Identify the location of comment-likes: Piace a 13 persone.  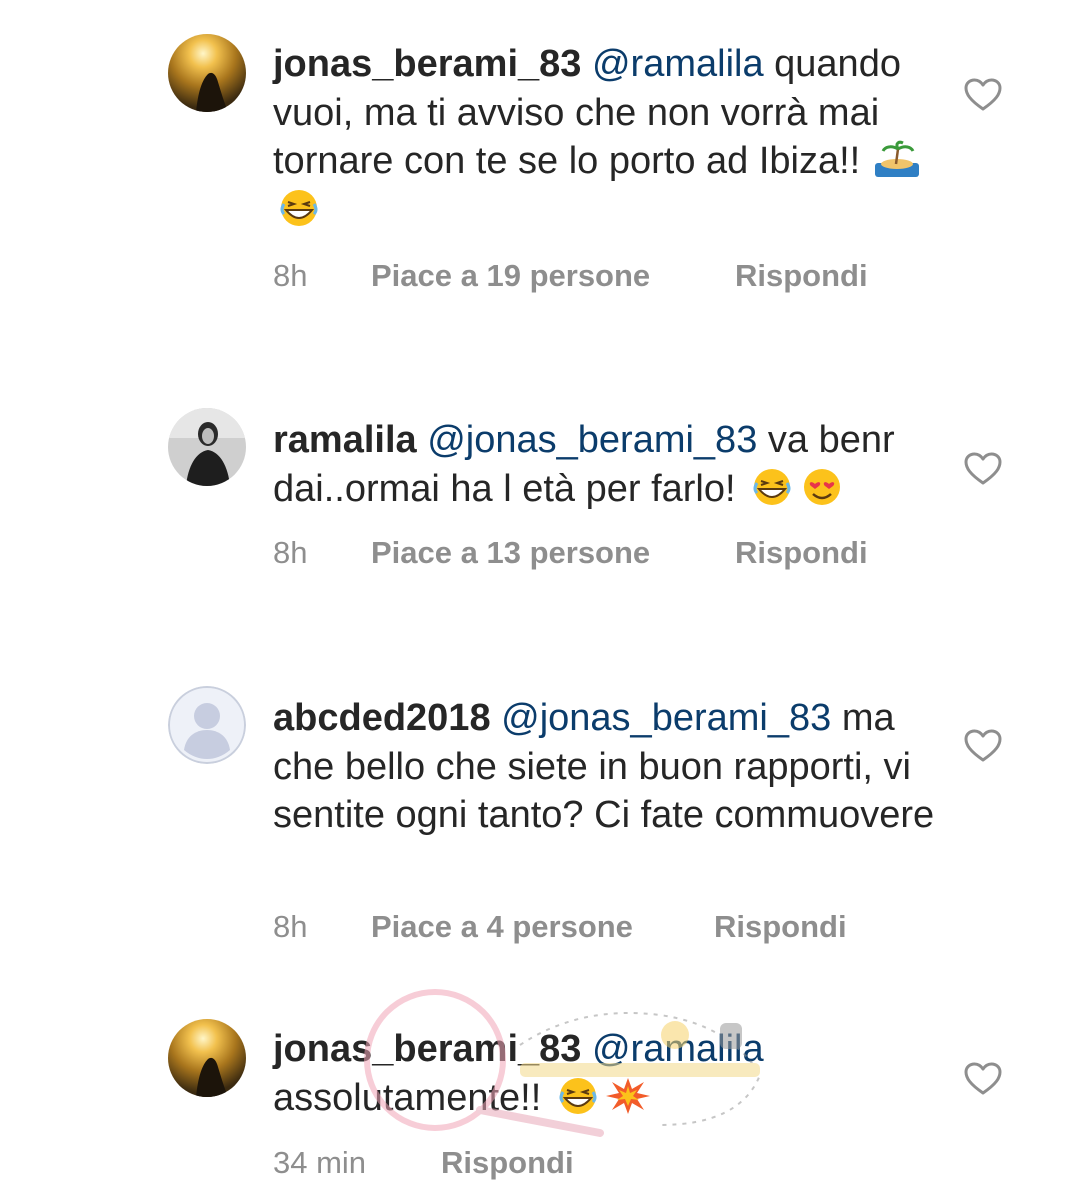
(510, 553).